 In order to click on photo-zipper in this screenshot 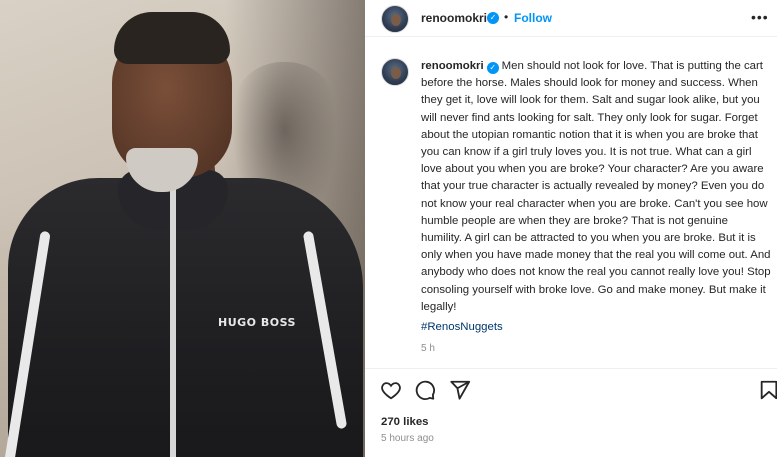, I will do `click(173, 322)`.